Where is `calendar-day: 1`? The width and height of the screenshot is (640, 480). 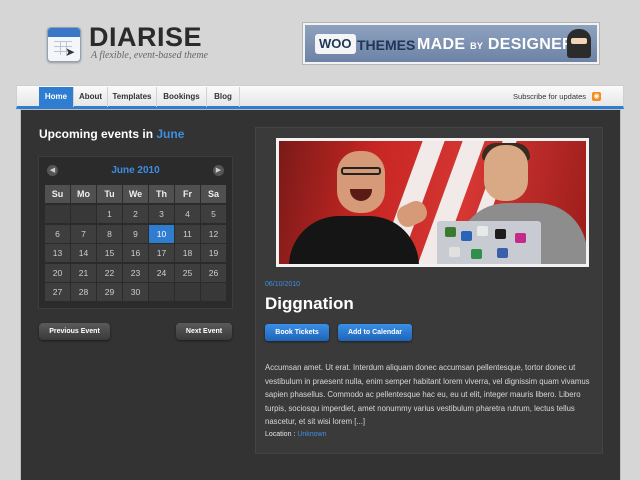
calendar-day: 1 is located at coordinates (109, 214).